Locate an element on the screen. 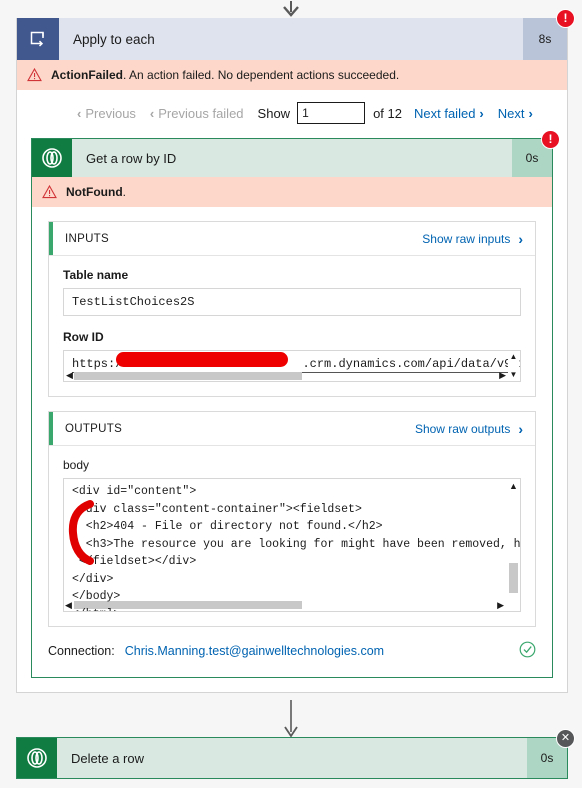  row-id-prefix: https:/ is located at coordinates (97, 364).